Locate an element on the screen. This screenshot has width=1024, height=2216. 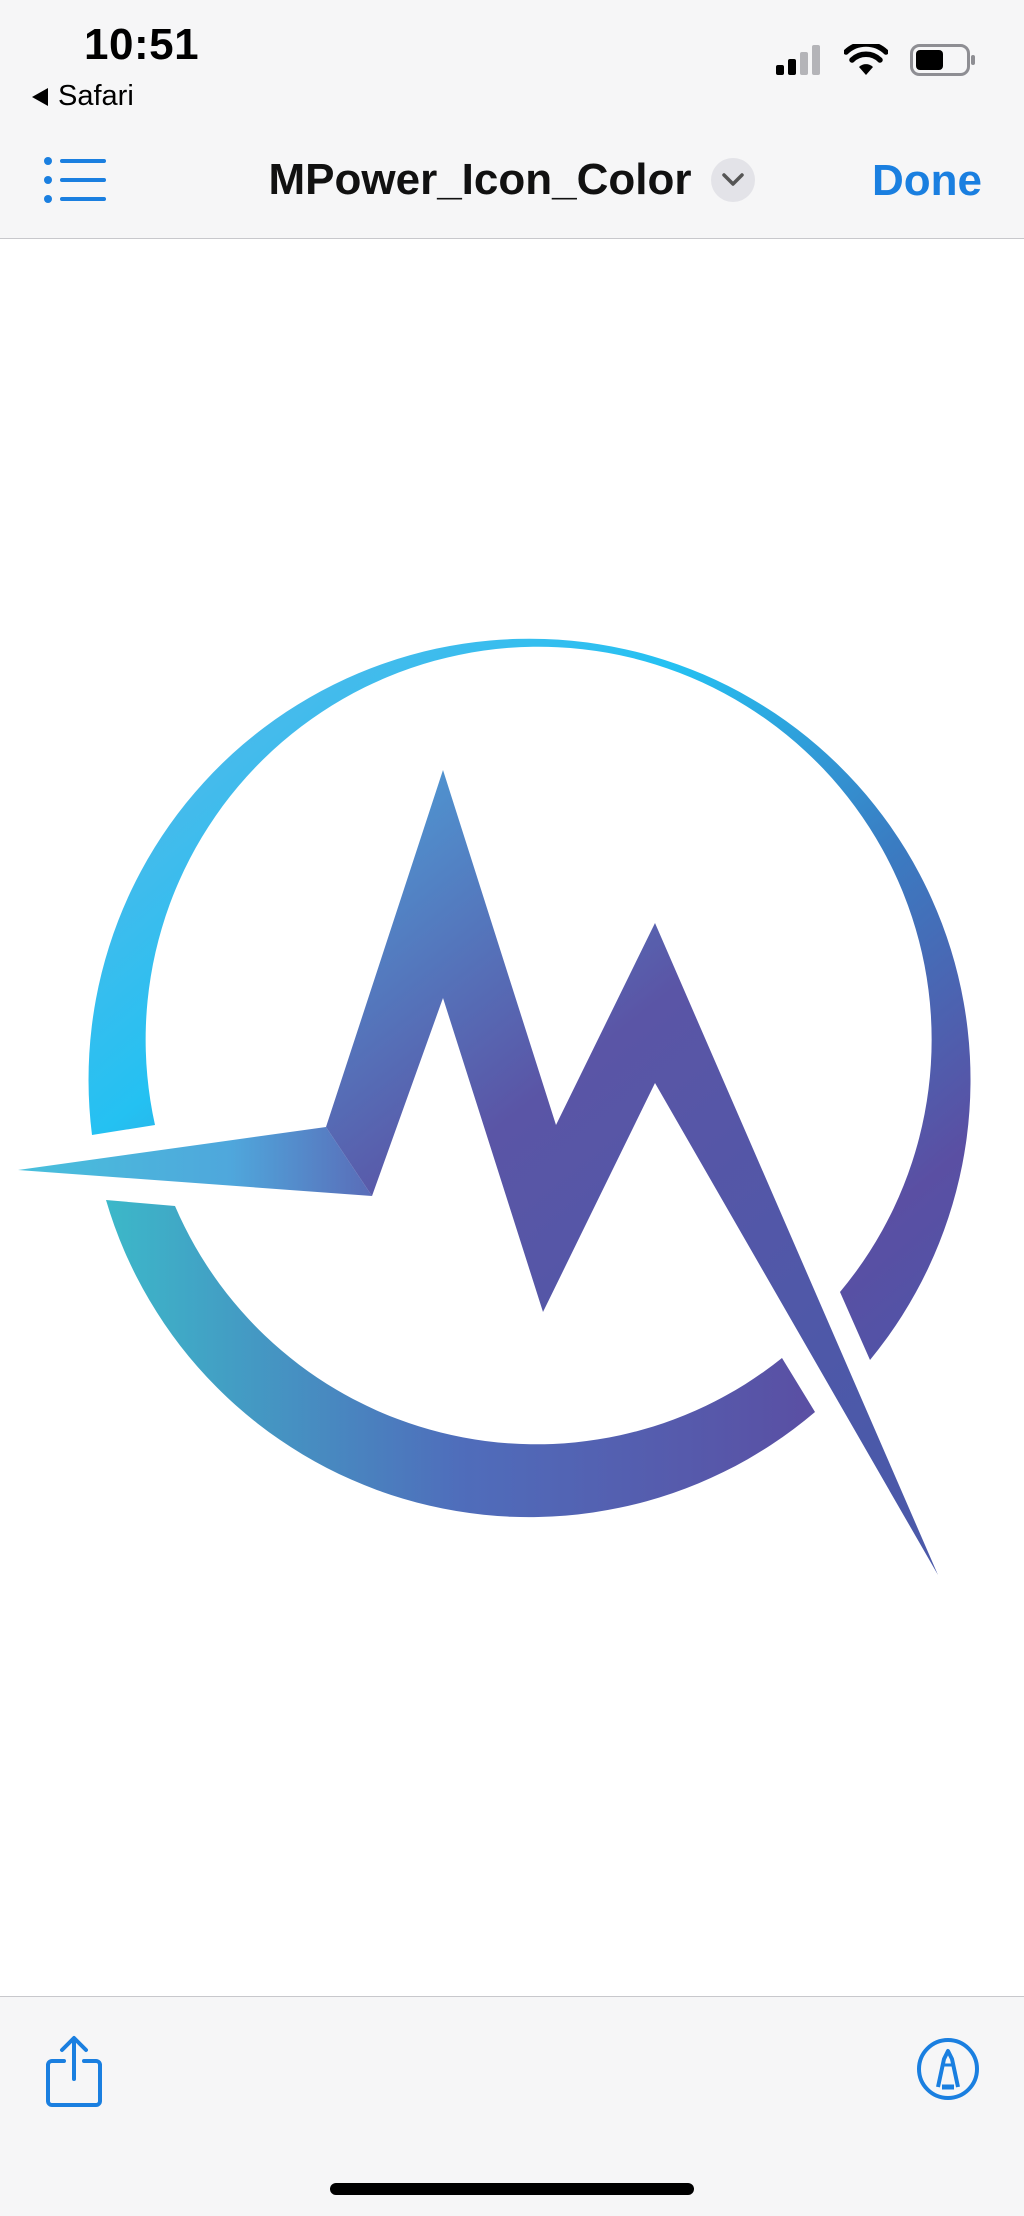
back-to-safari-button: Safari is located at coordinates (83, 96).